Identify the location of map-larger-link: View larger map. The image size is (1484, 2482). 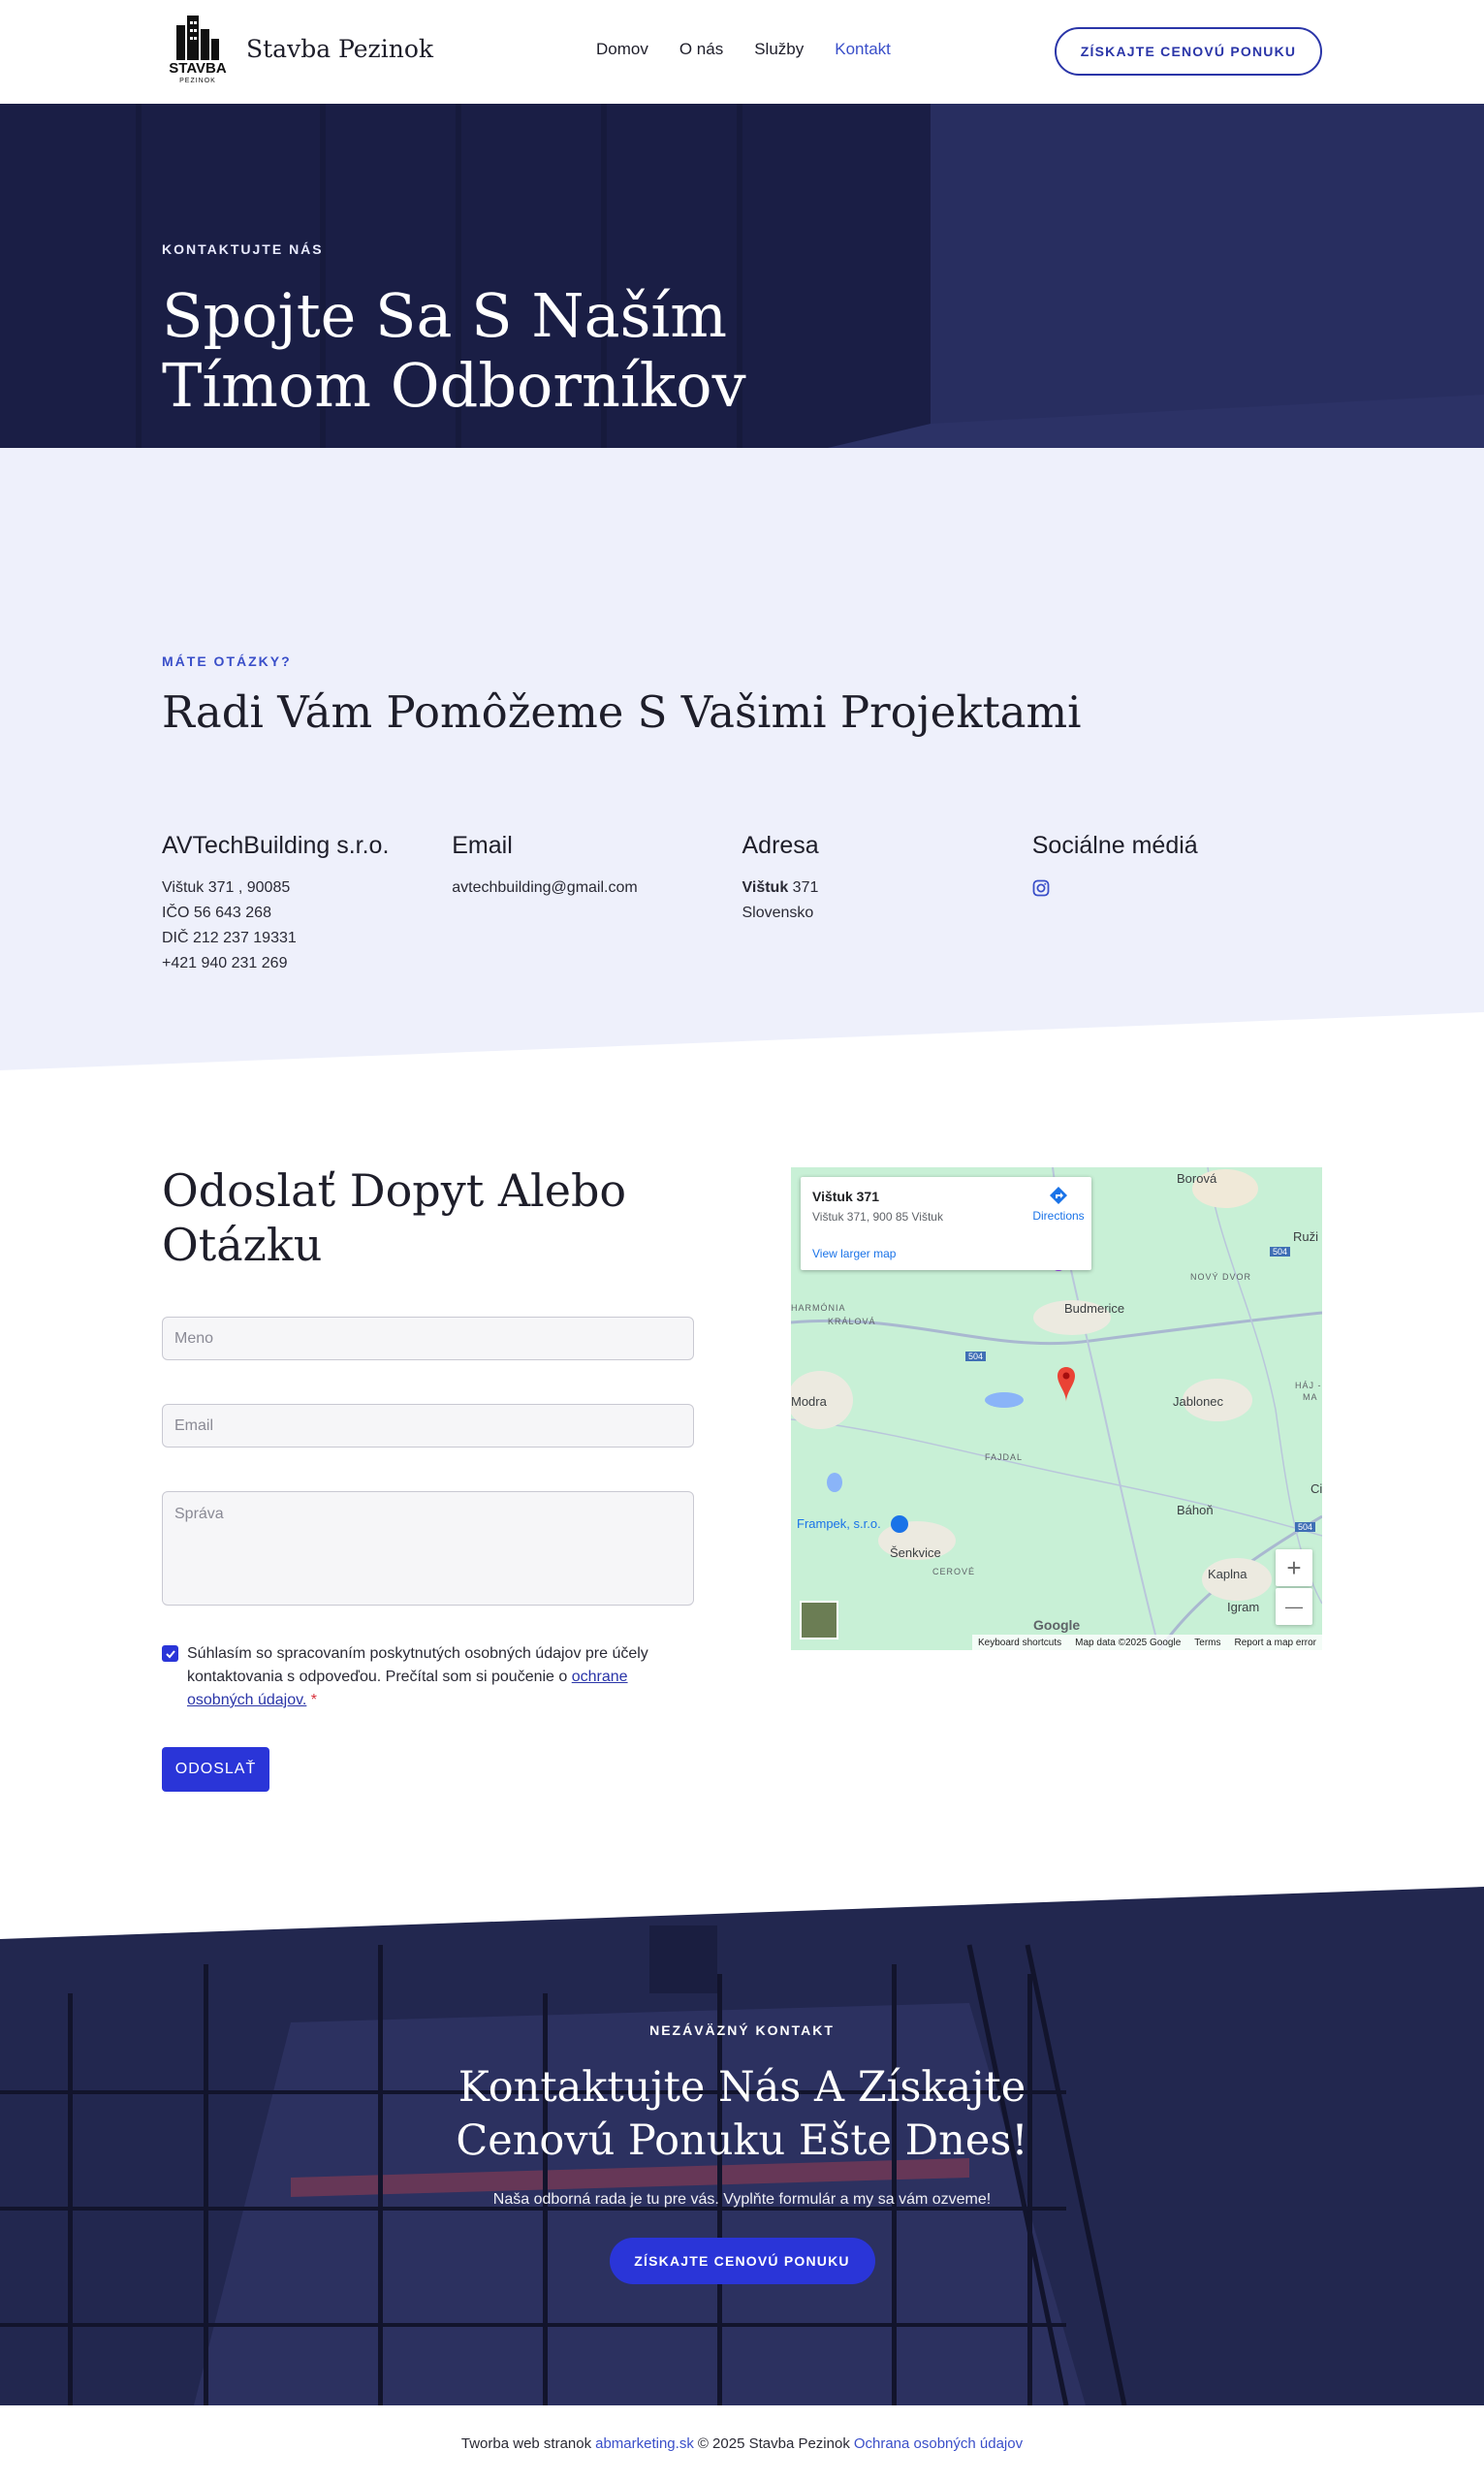
(854, 1253).